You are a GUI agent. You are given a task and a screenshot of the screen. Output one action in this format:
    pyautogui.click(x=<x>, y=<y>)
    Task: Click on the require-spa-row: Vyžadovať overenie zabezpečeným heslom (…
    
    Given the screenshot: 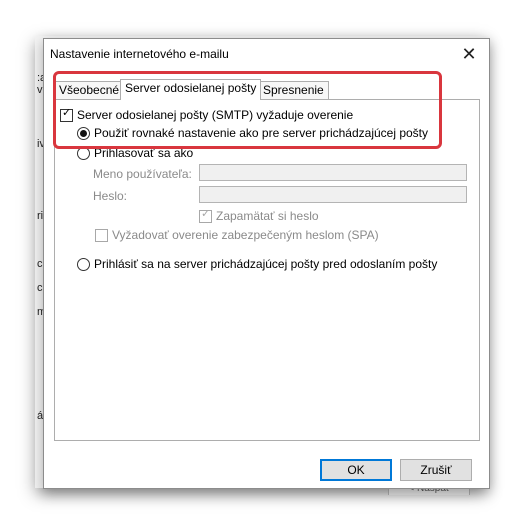 What is the action you would take?
    pyautogui.click(x=237, y=235)
    